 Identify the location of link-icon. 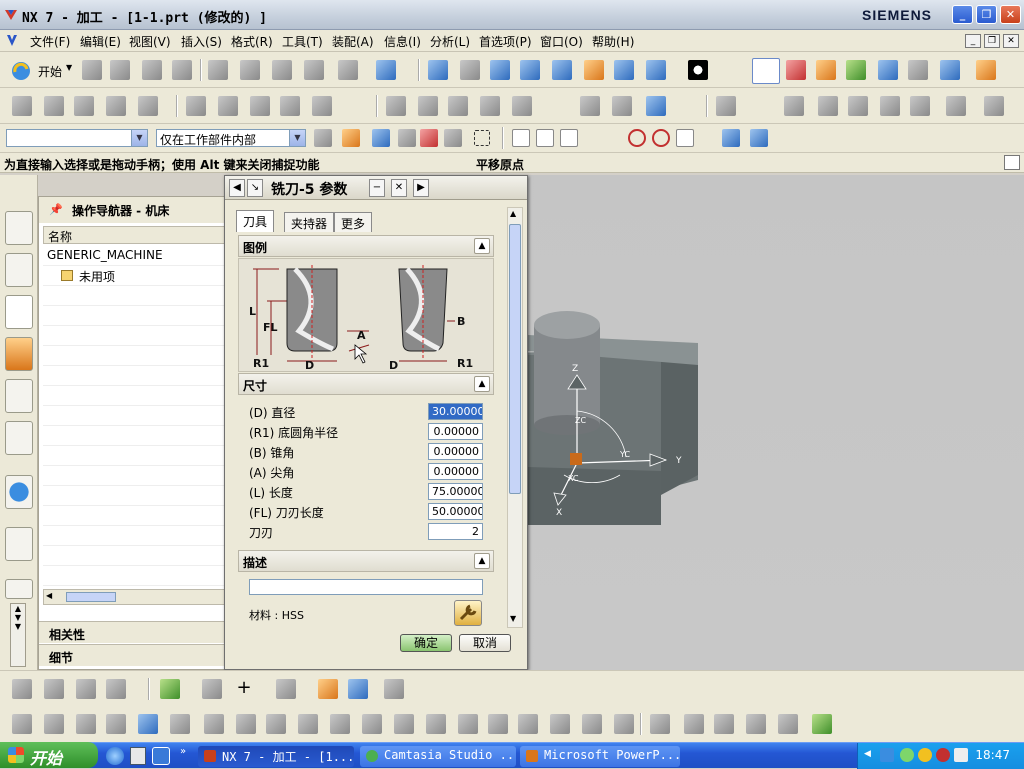
(724, 724).